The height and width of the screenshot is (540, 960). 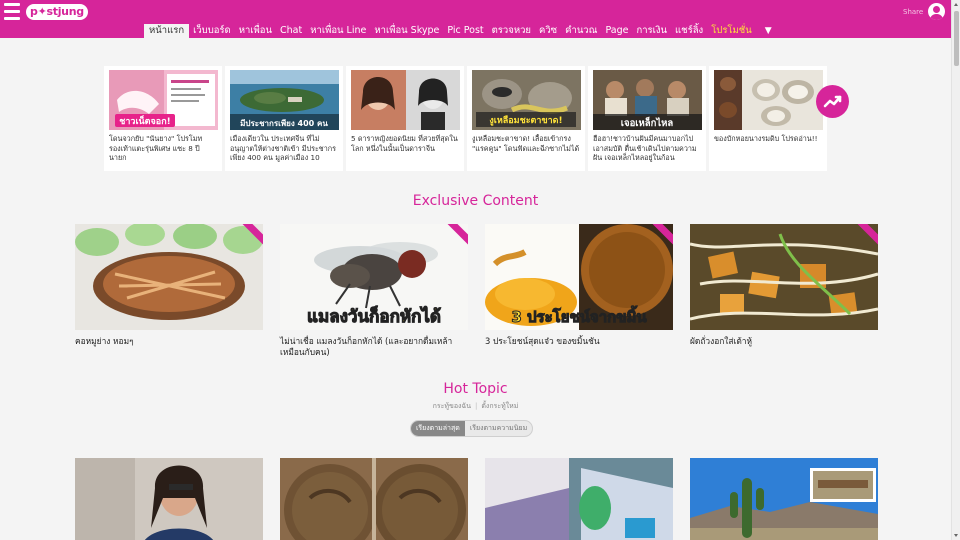 What do you see at coordinates (406, 31) in the screenshot?
I see `nav-item: หาเพื่อน Skype` at bounding box center [406, 31].